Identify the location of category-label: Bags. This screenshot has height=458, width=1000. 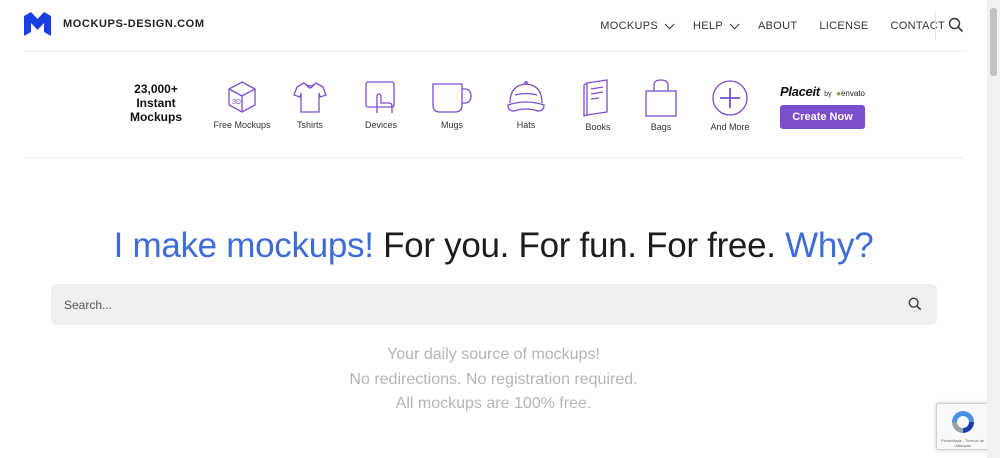
(661, 127).